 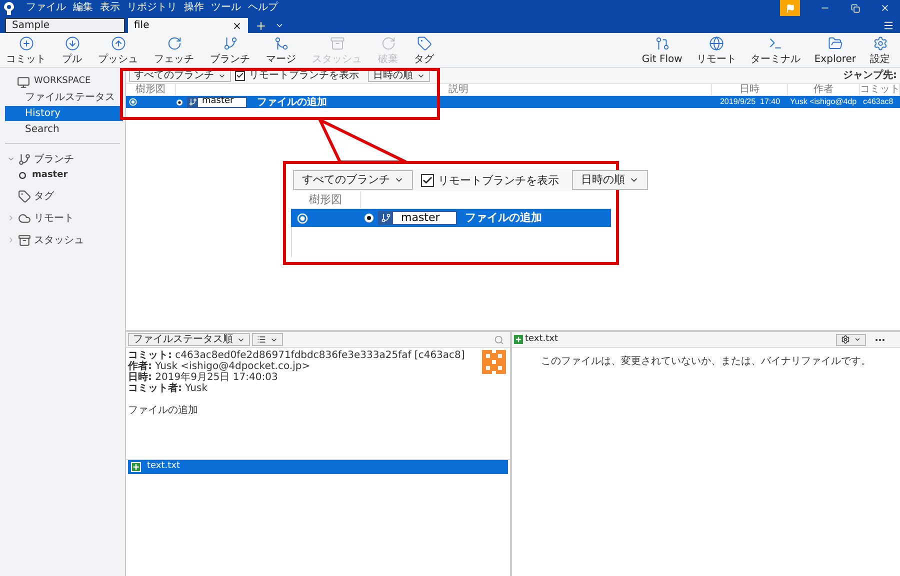 What do you see at coordinates (24, 218) in the screenshot?
I see `cloud-icon` at bounding box center [24, 218].